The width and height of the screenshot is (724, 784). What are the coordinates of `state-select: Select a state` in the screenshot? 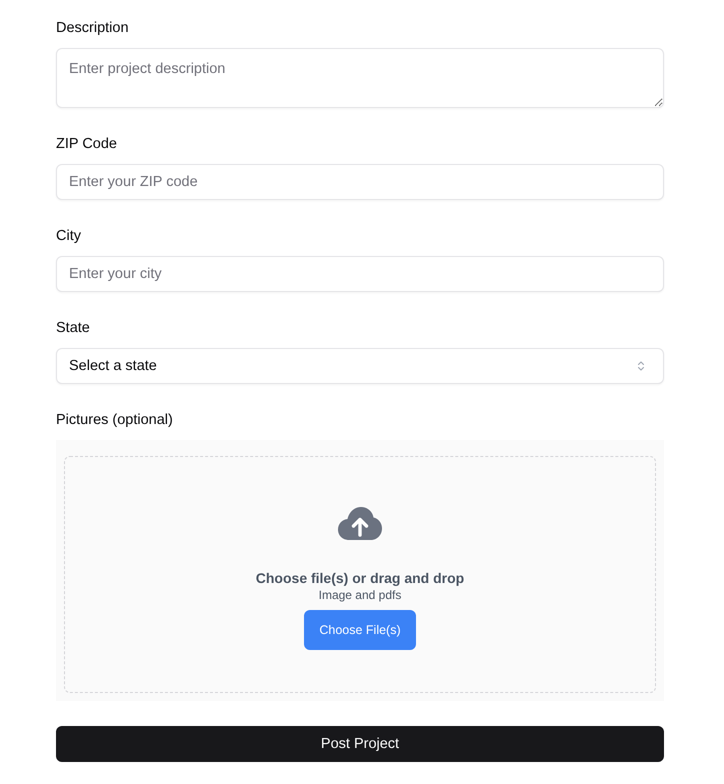 It's located at (360, 366).